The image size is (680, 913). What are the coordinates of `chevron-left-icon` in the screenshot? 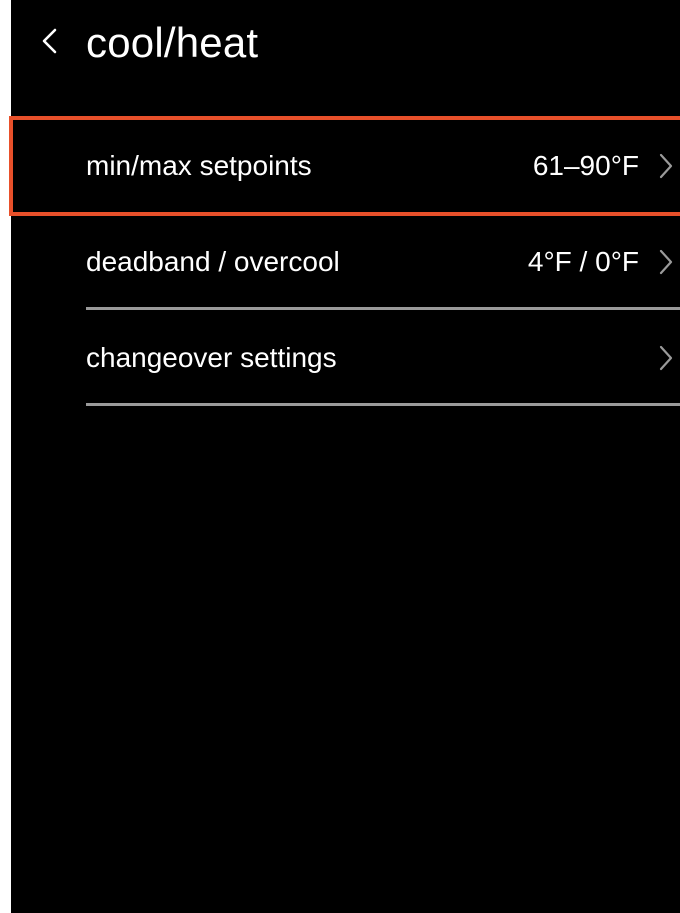 It's located at (49, 41).